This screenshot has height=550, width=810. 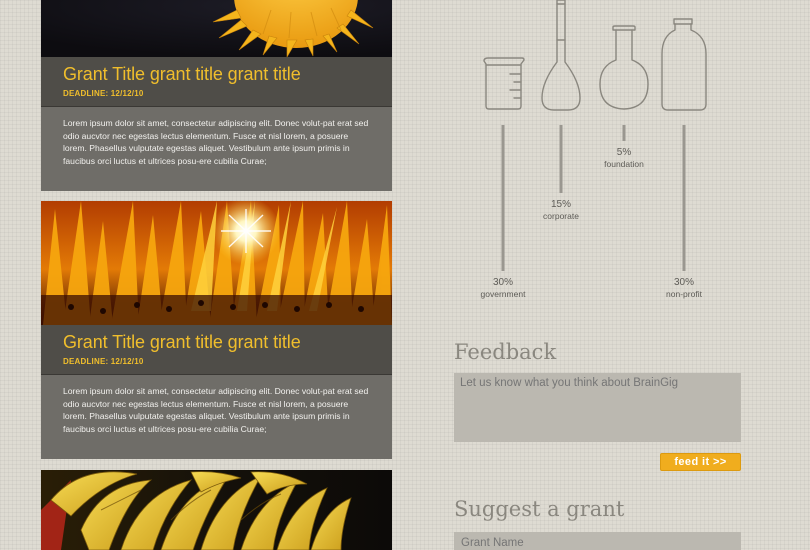 I want to click on chart-category-label: foundation, so click(x=624, y=164).